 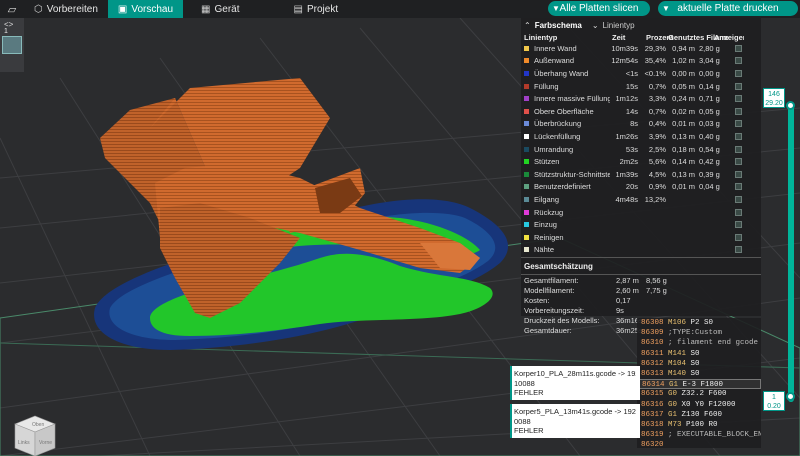 I want to click on gcode-line: 86312 M104 S0, so click(x=699, y=364).